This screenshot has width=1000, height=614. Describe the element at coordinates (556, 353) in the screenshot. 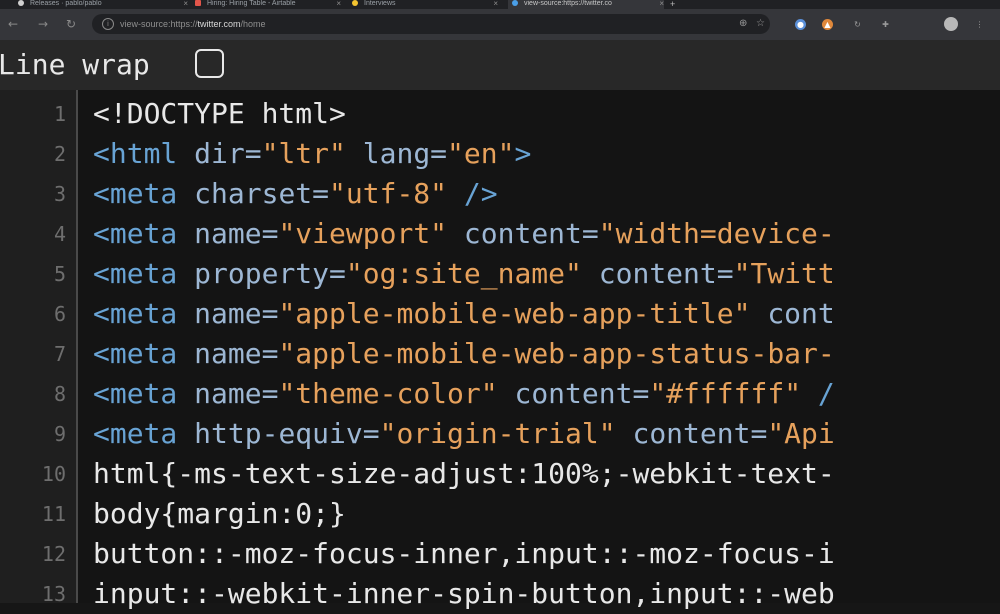

I see `code-token: "apple-mobile-web-app-status-bar-` at that location.